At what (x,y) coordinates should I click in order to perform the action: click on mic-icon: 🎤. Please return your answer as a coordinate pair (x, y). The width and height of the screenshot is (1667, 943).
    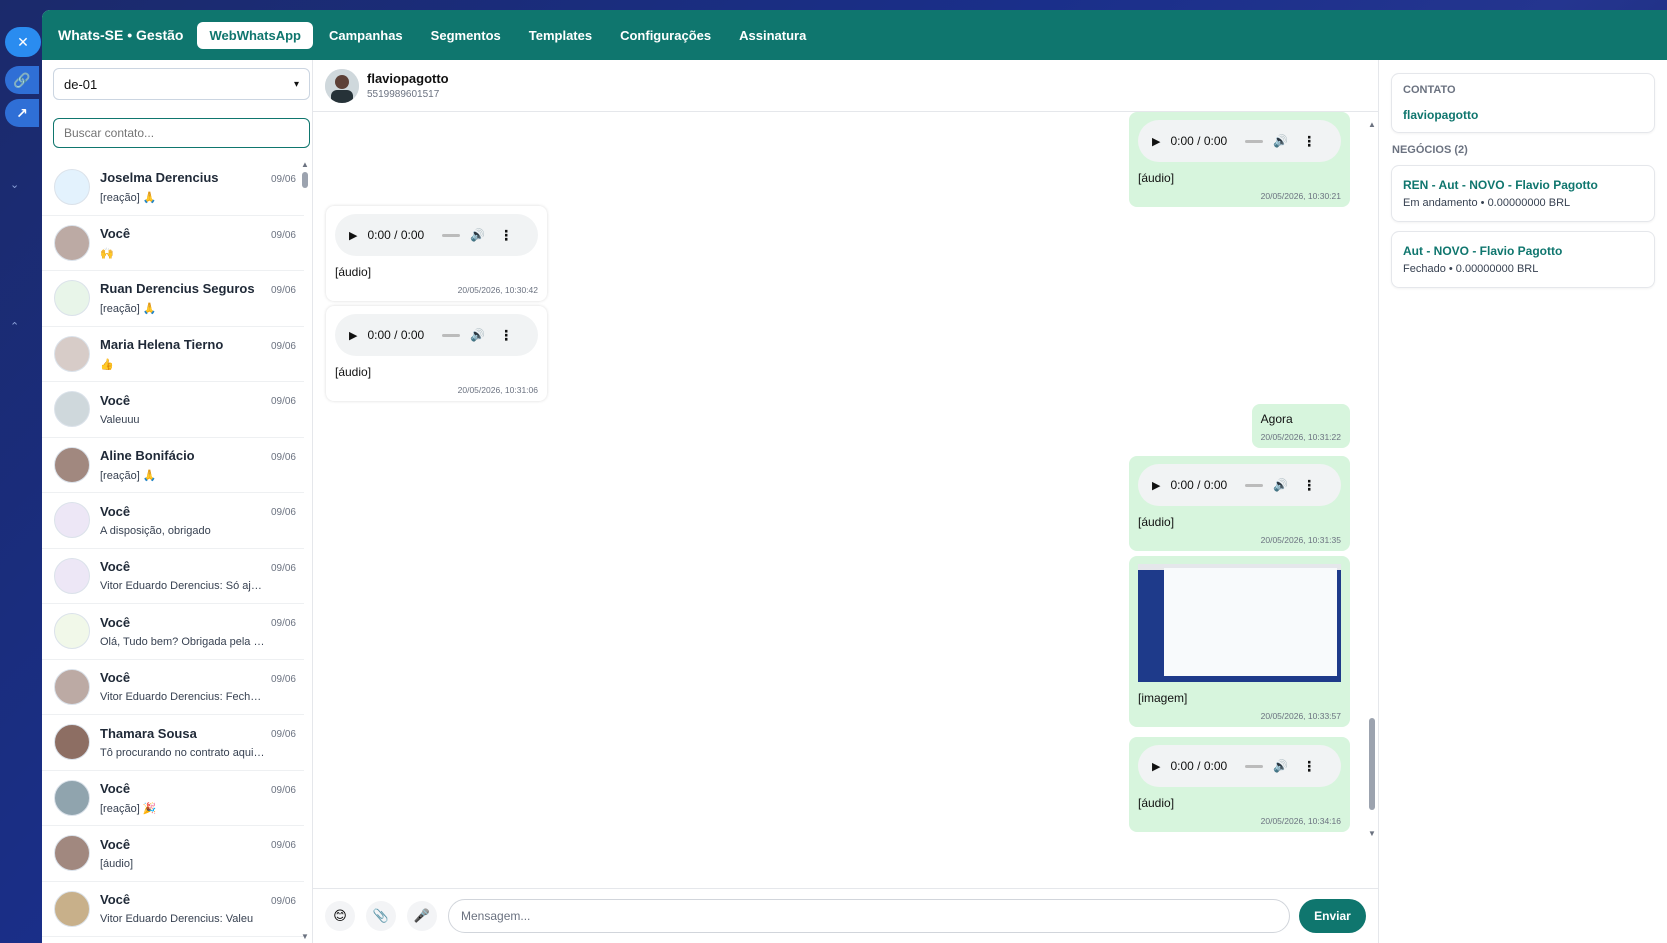
    Looking at the image, I should click on (422, 916).